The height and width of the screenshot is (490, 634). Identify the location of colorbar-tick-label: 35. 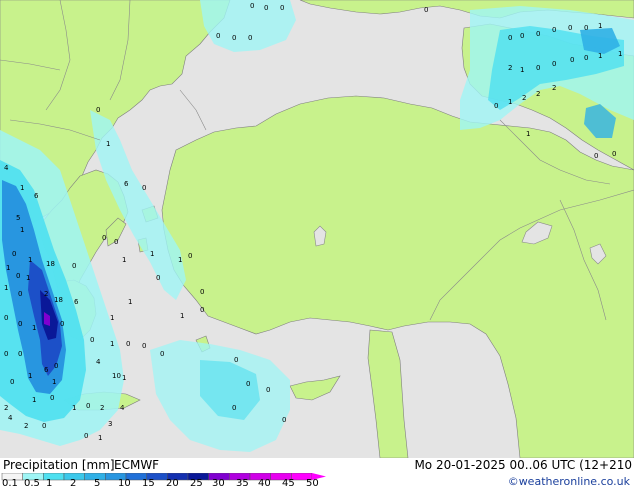
(242, 483).